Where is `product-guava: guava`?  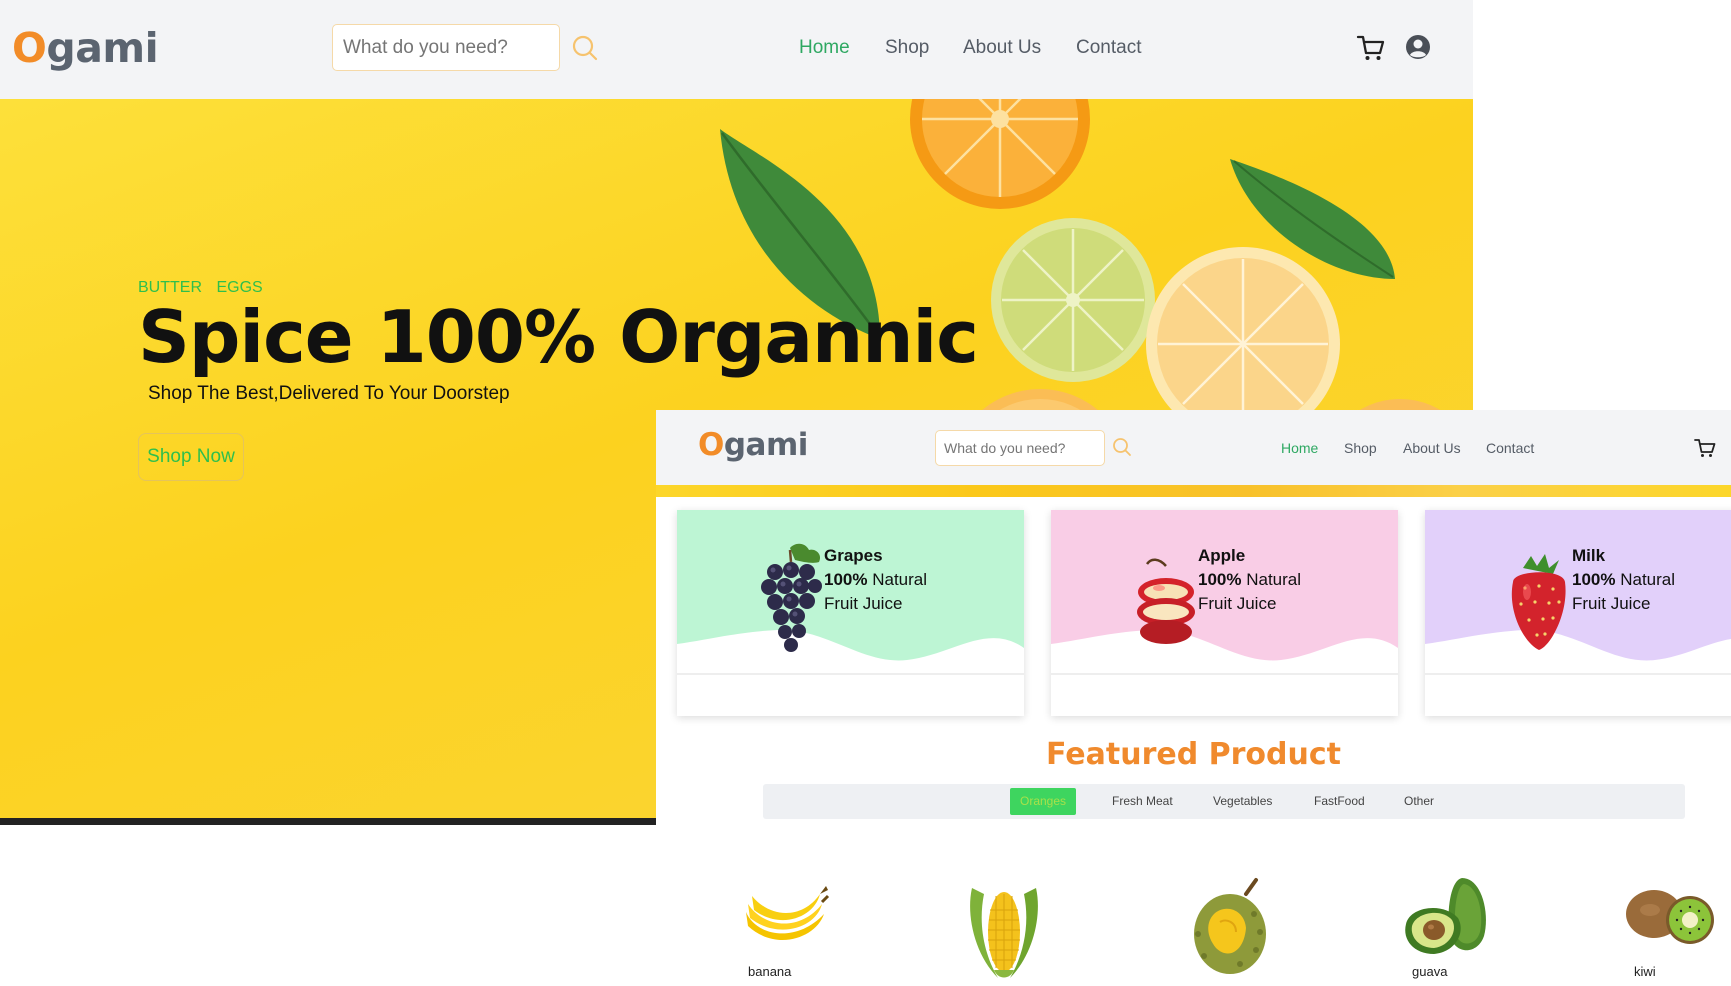 product-guava: guava is located at coordinates (1453, 930).